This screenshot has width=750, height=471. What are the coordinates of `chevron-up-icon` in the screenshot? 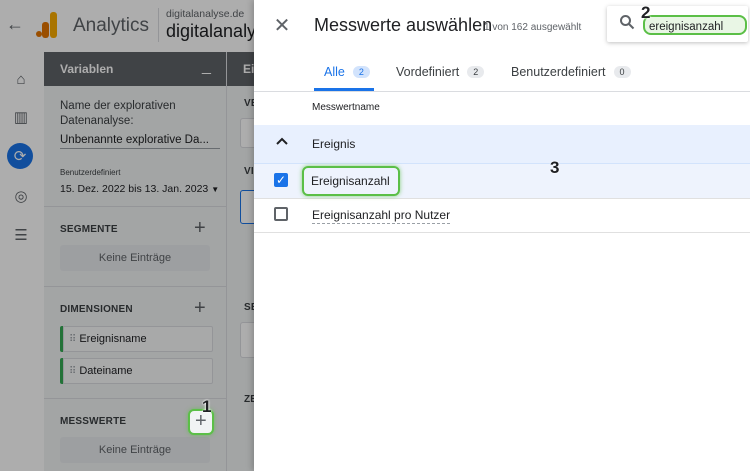 It's located at (282, 141).